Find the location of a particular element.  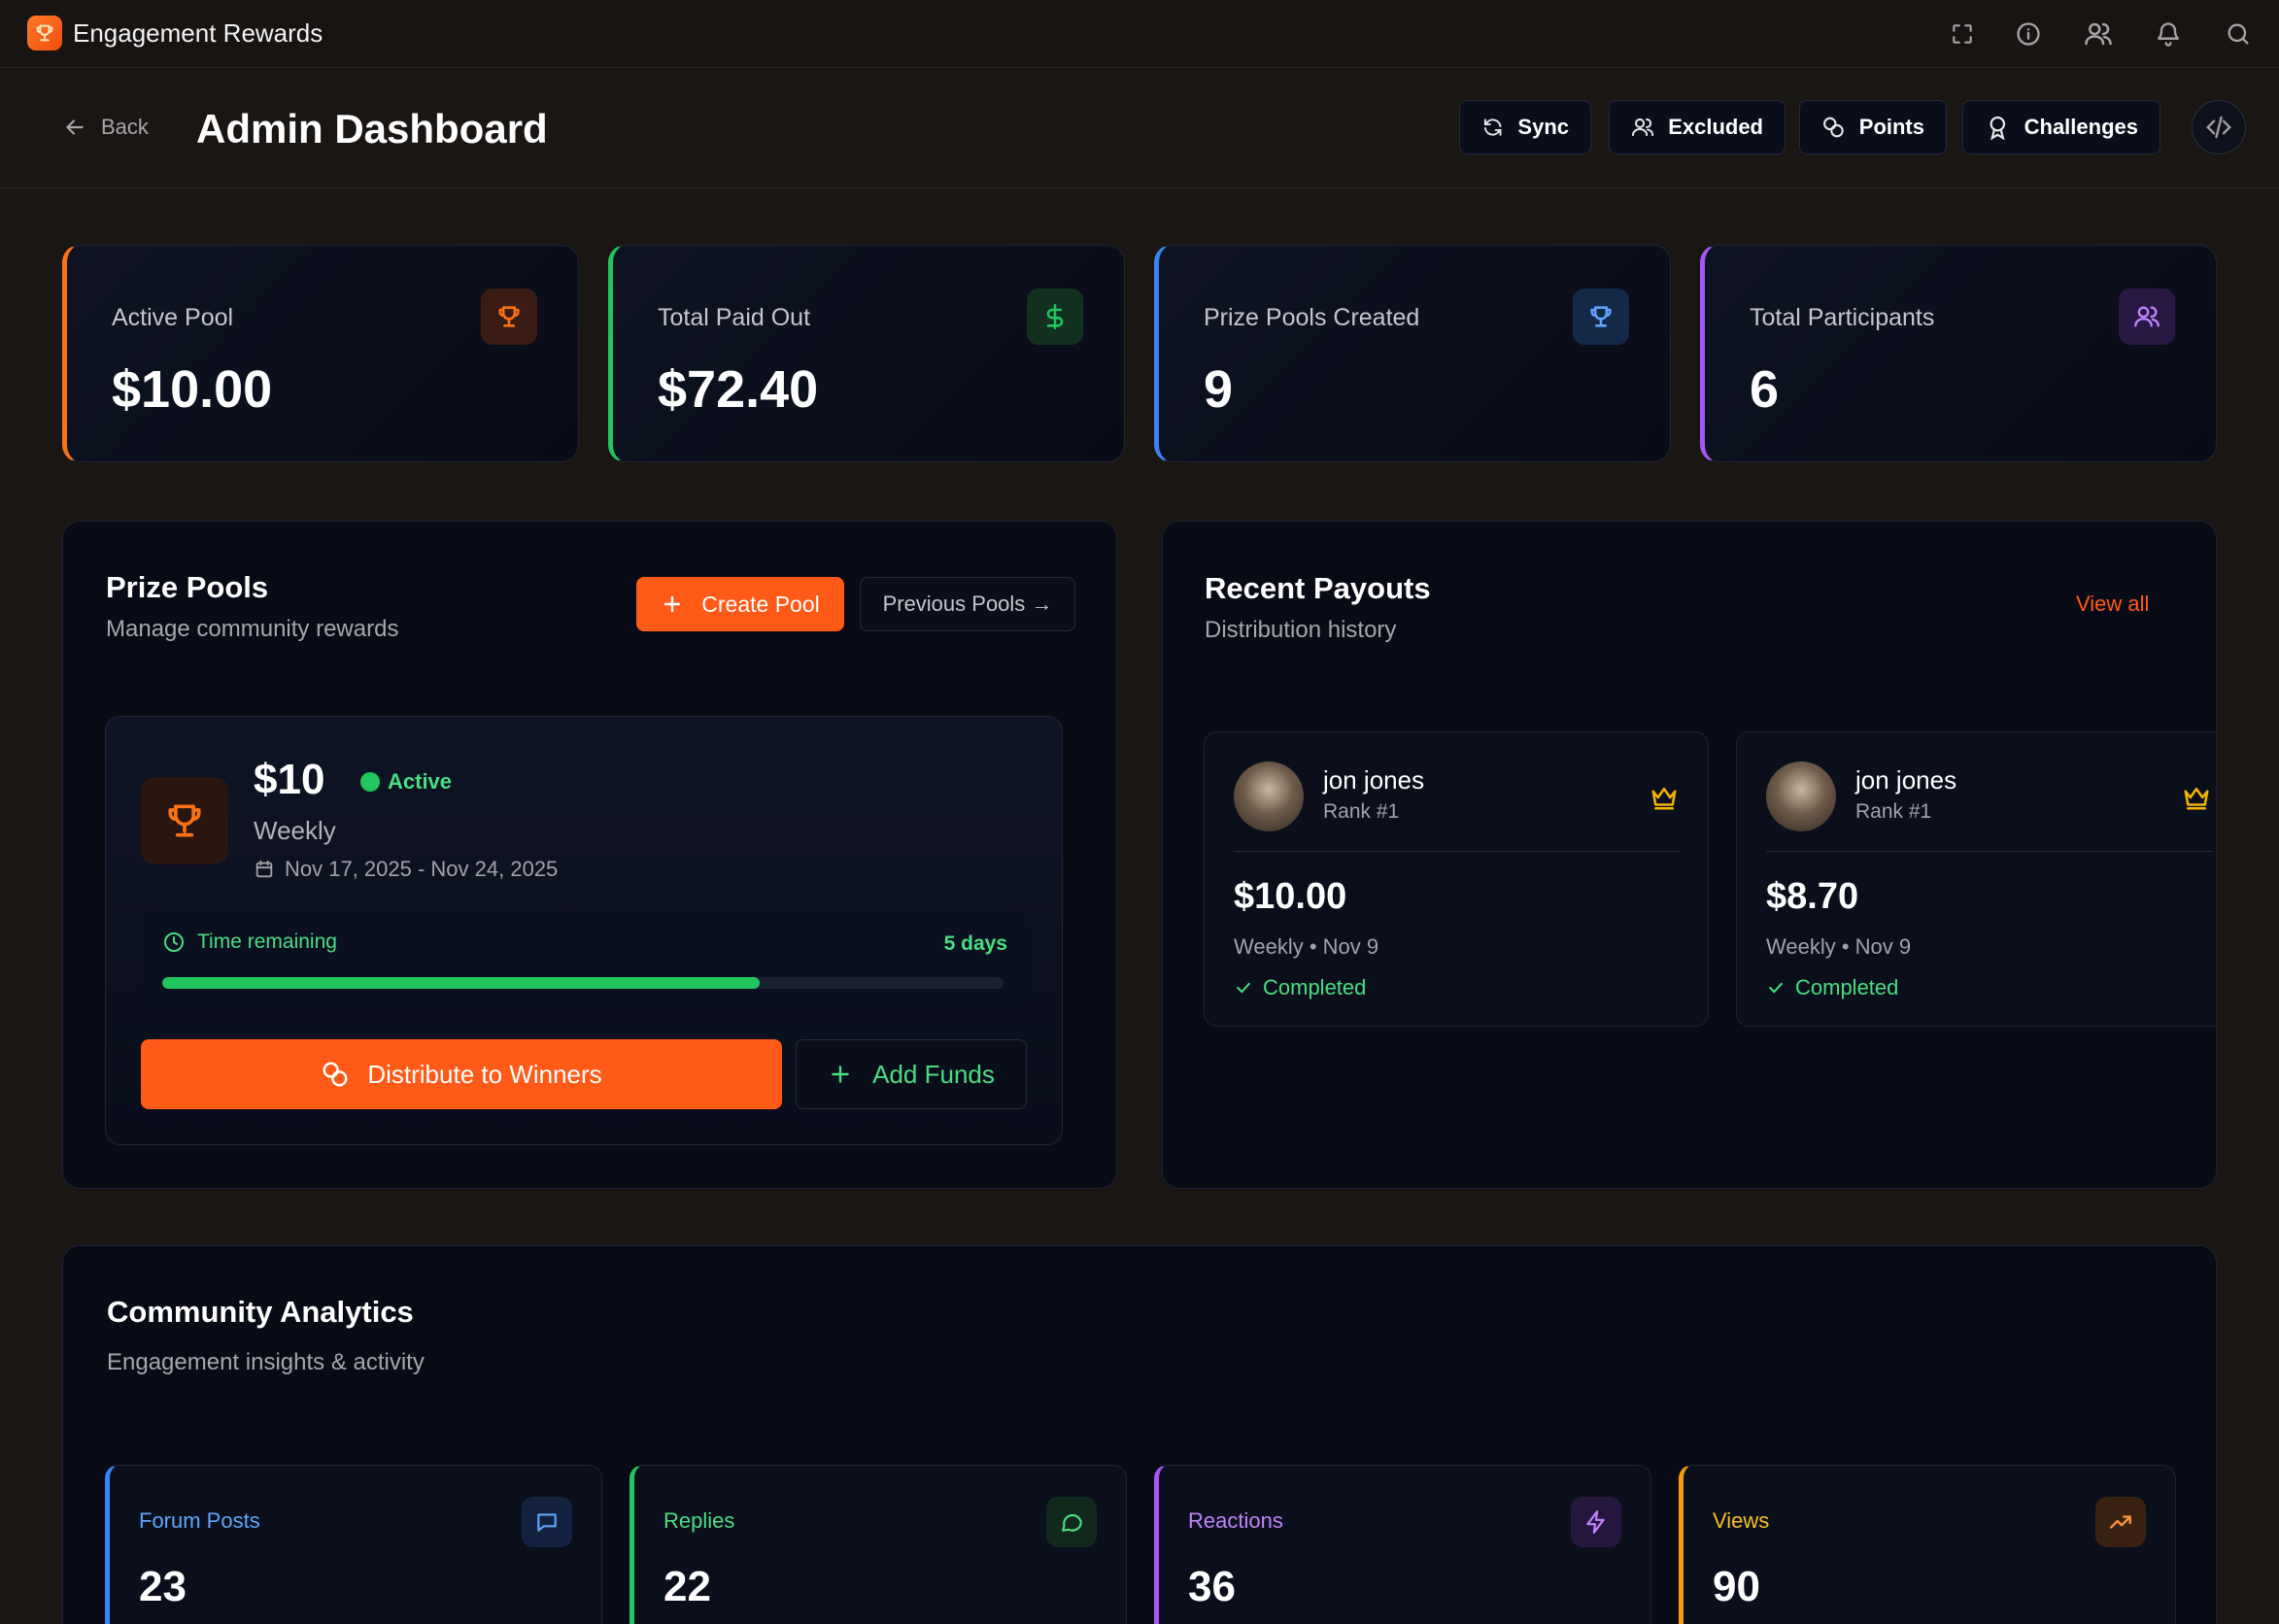

analytics-value: 22 is located at coordinates (687, 1586).